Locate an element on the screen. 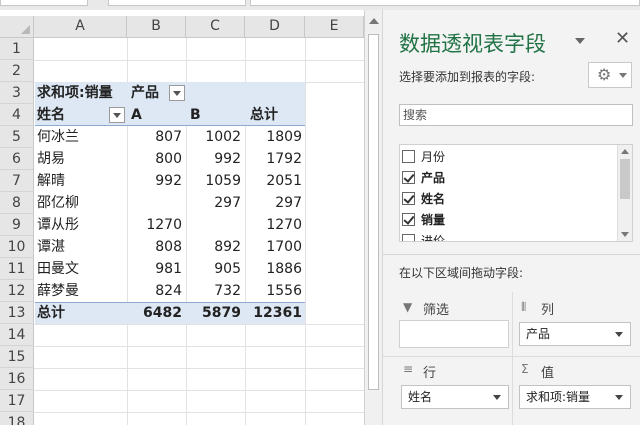  row-header-10: 10 is located at coordinates (17, 247).